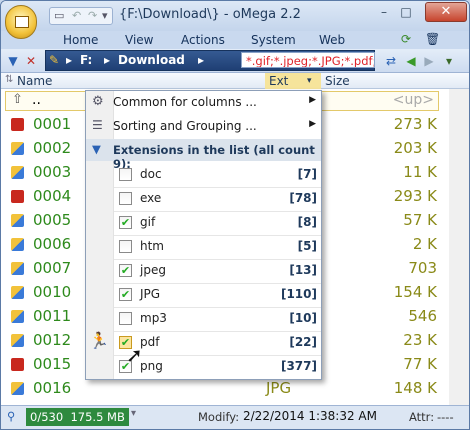 This screenshot has width=470, height=430. Describe the element at coordinates (310, 416) in the screenshot. I see `modify-value: 2/22/2014 1:38:32 AM` at that location.